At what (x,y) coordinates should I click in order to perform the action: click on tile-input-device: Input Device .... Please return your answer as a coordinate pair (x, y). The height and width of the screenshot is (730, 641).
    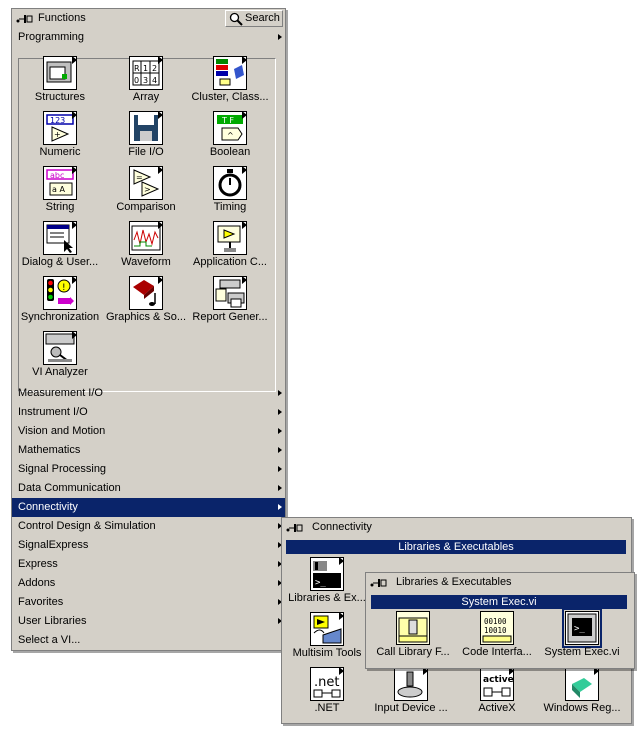
    Looking at the image, I should click on (411, 692).